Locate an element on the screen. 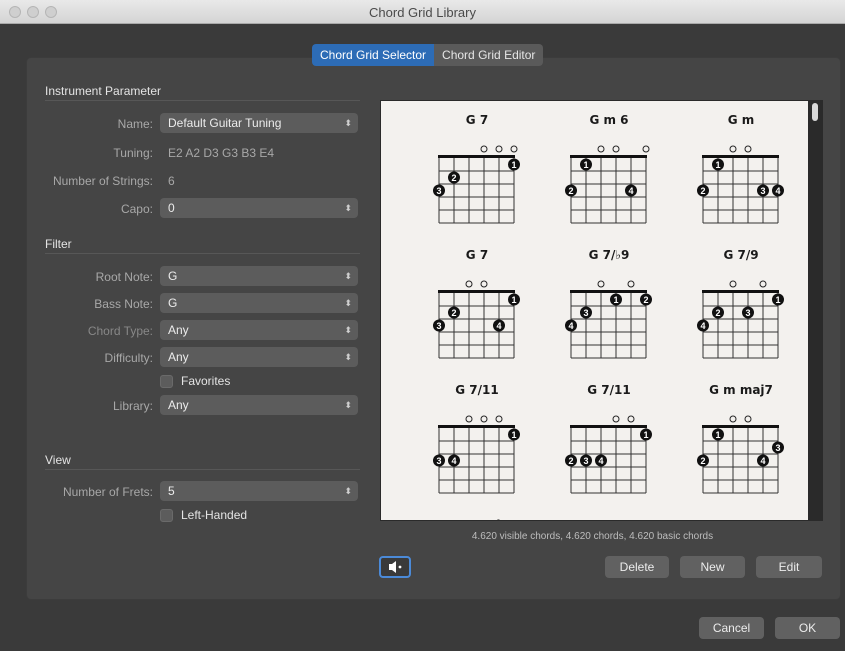 Image resolution: width=845 pixels, height=651 pixels. nut is located at coordinates (476, 426).